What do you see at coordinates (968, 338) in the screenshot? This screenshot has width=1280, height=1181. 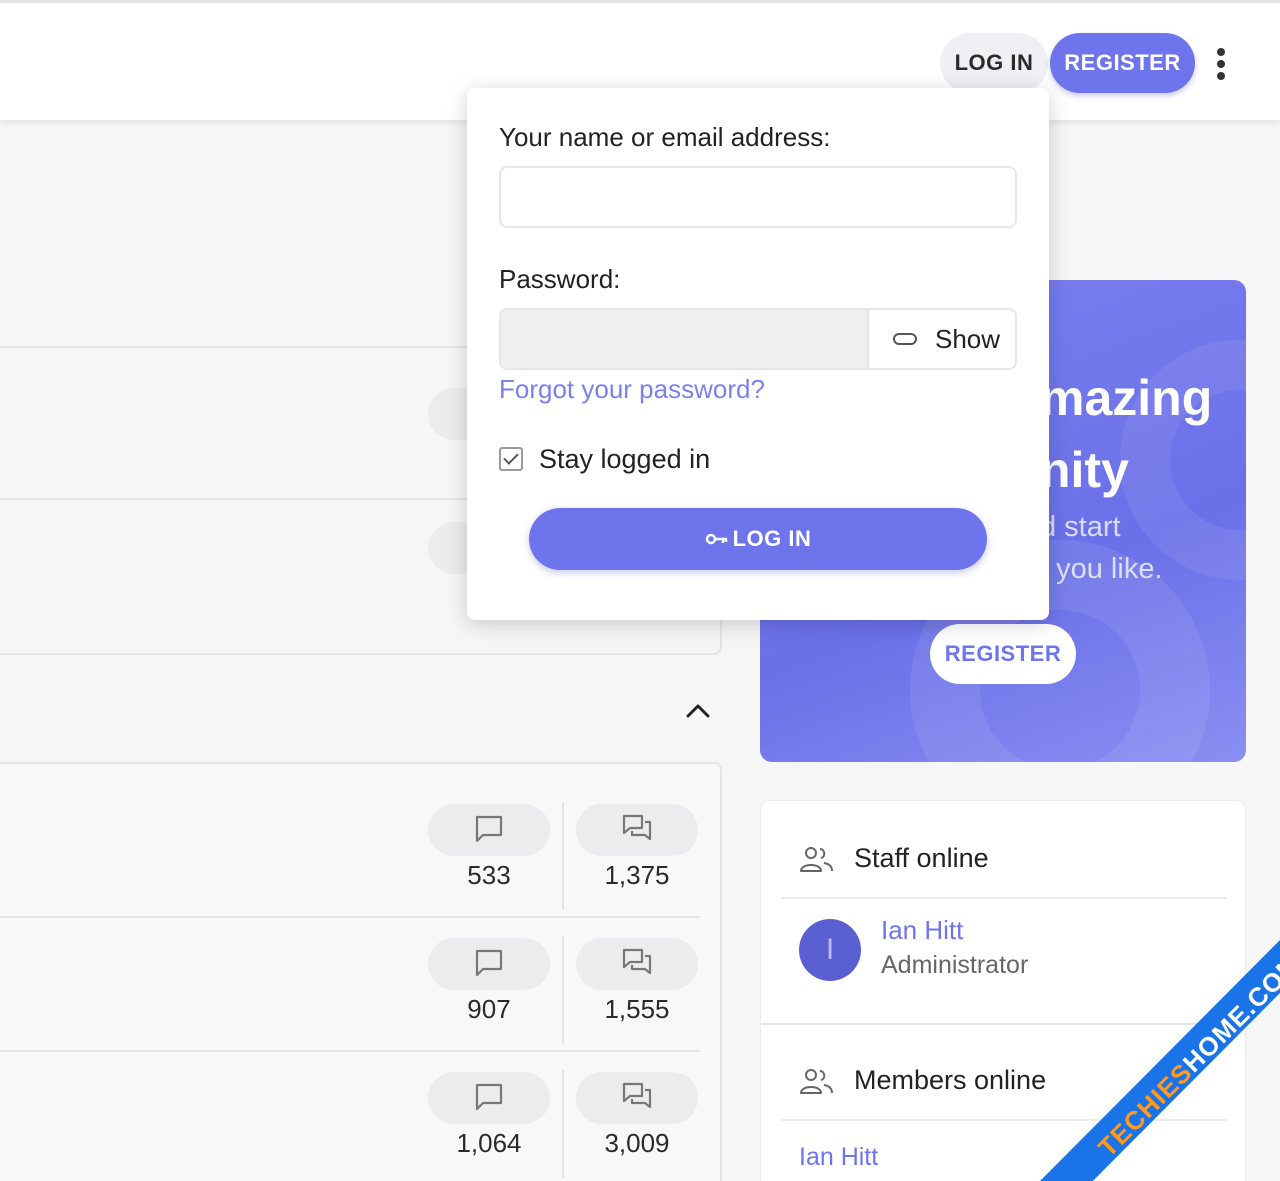 I see `show-password-label: Show` at bounding box center [968, 338].